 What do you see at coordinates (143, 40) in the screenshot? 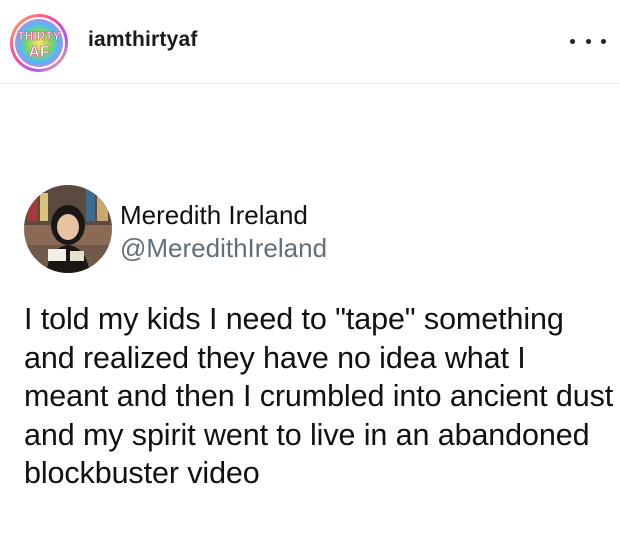
I see `account-username: iamthirtyaf` at bounding box center [143, 40].